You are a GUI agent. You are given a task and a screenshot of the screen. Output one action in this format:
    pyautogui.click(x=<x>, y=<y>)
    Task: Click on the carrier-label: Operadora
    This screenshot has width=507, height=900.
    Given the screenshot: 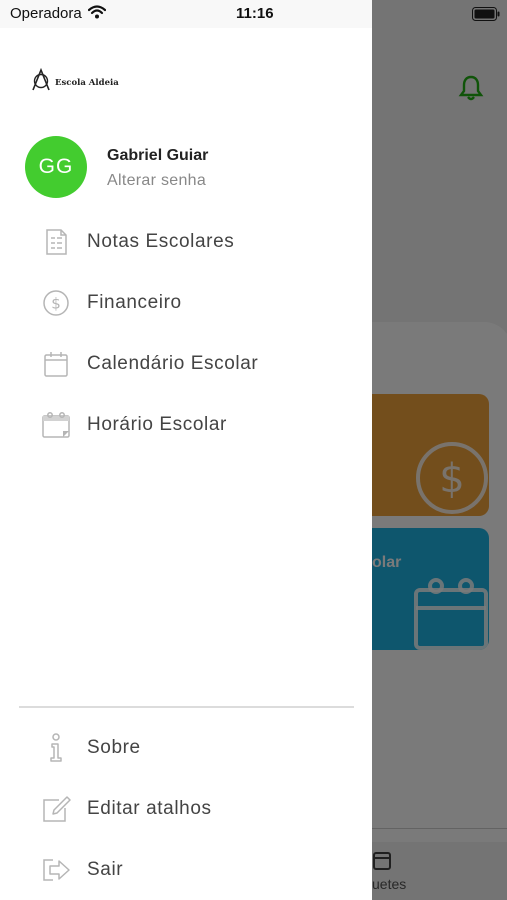 What is the action you would take?
    pyautogui.click(x=46, y=13)
    